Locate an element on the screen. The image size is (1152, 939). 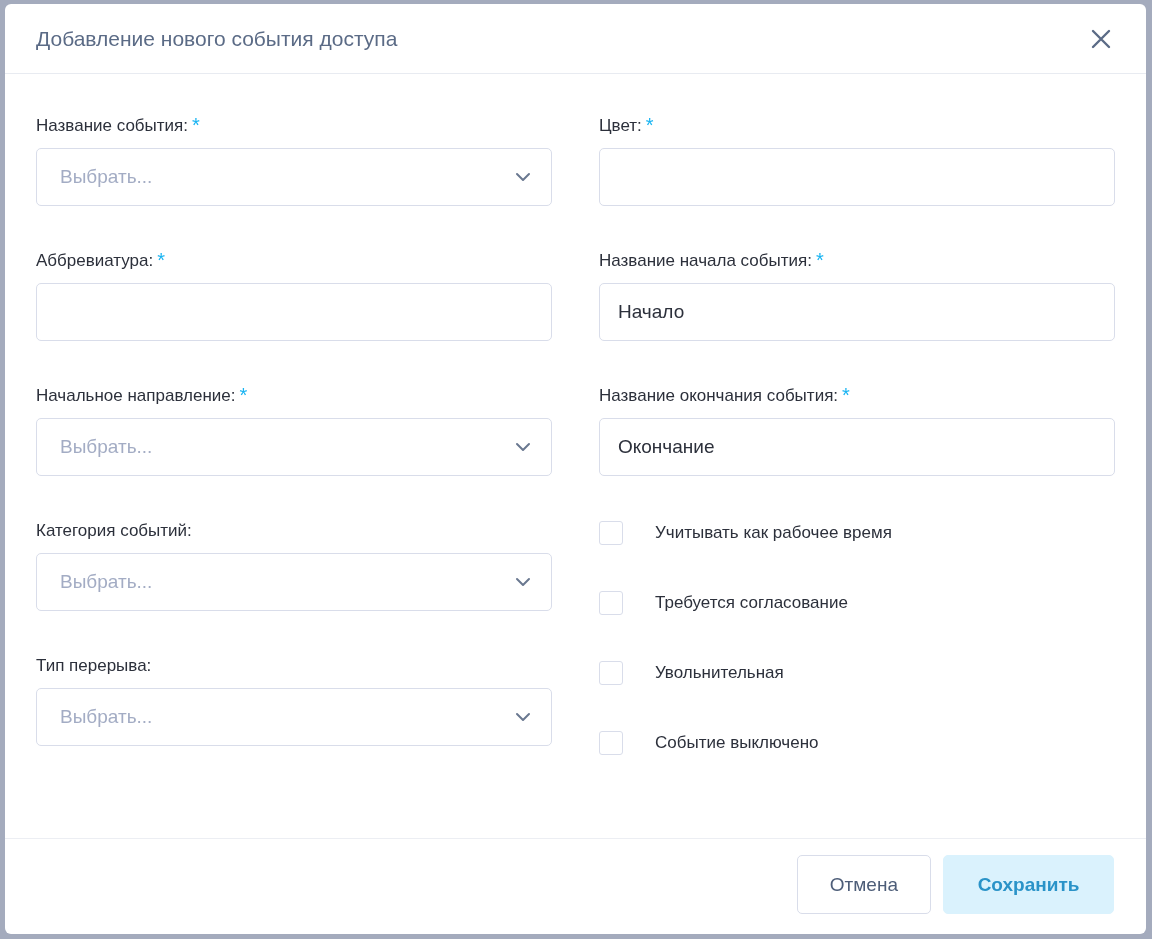
field-label: Аббревиатура: is located at coordinates (95, 261).